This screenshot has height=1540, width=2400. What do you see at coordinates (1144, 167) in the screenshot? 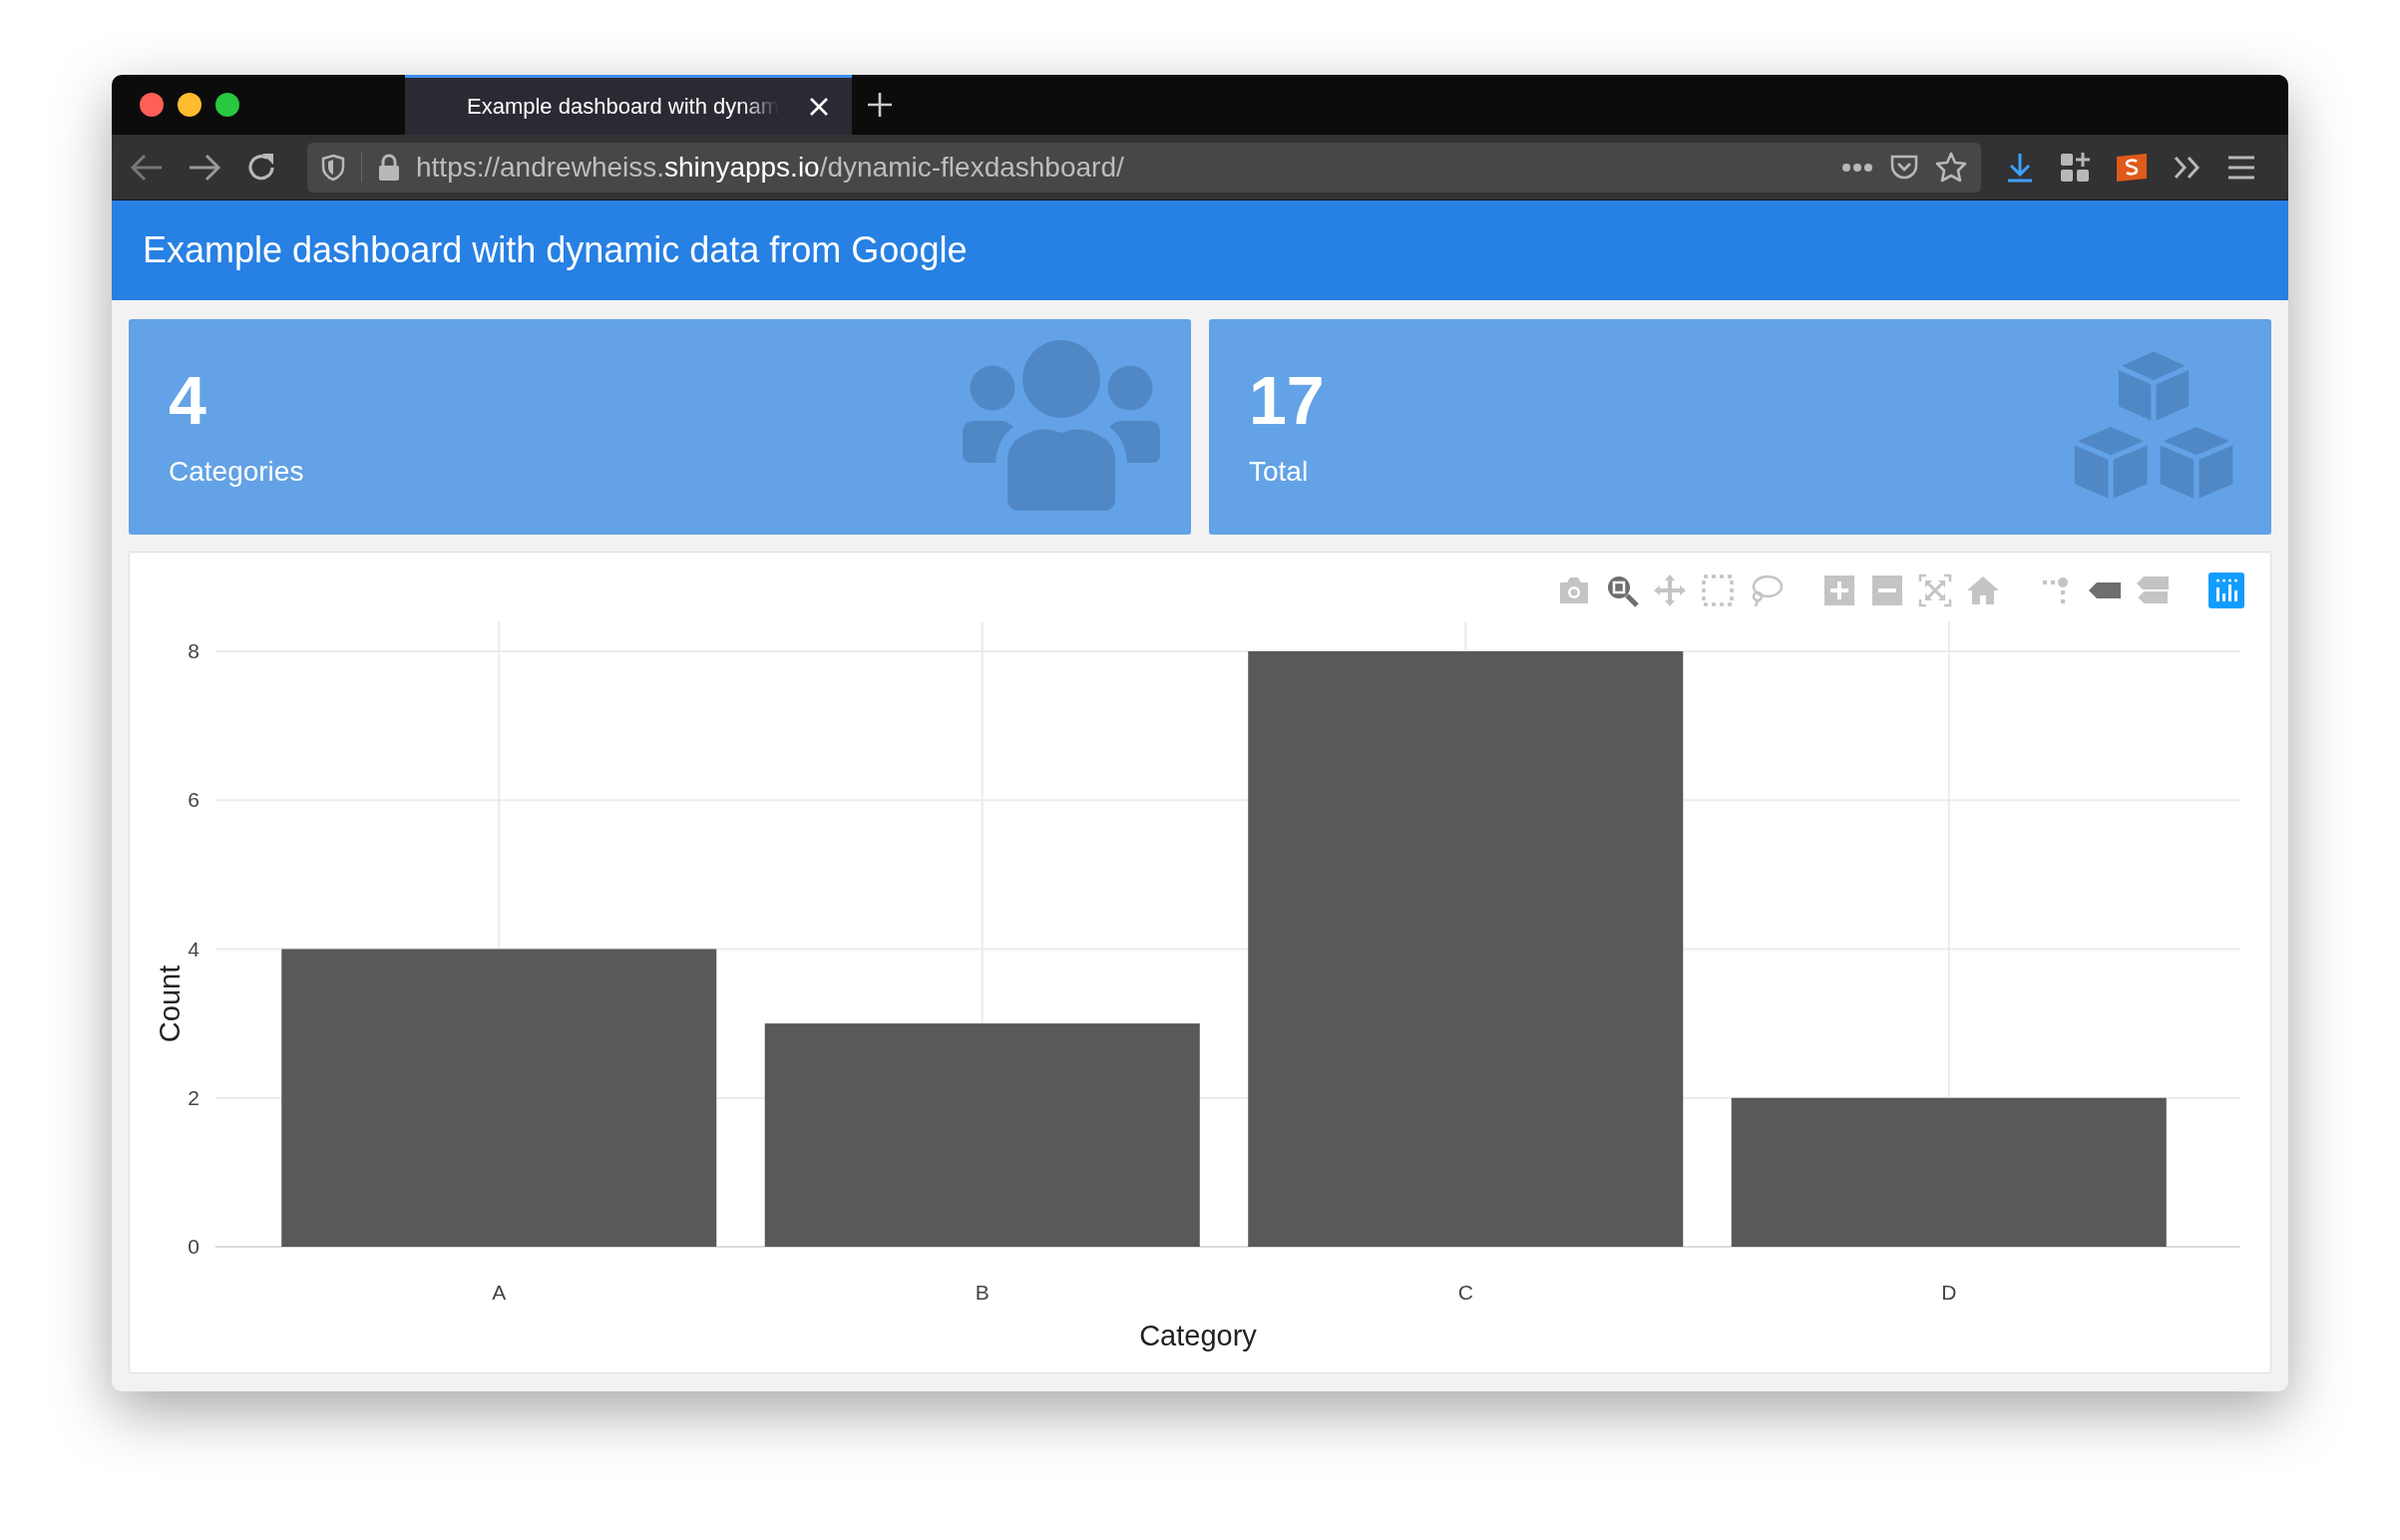
I see `address-bar: https://andrewheiss.shinyapps.io/dynamic-flexdashboard/` at bounding box center [1144, 167].